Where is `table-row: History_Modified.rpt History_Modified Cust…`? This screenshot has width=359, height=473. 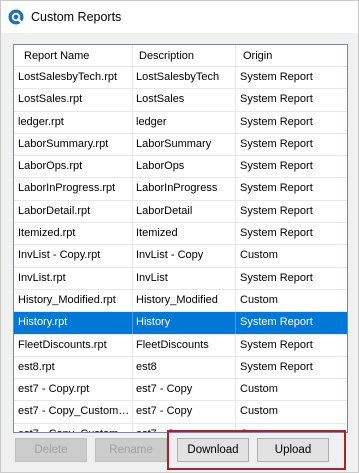 table-row: History_Modified.rpt History_Modified Cust… is located at coordinates (180, 301).